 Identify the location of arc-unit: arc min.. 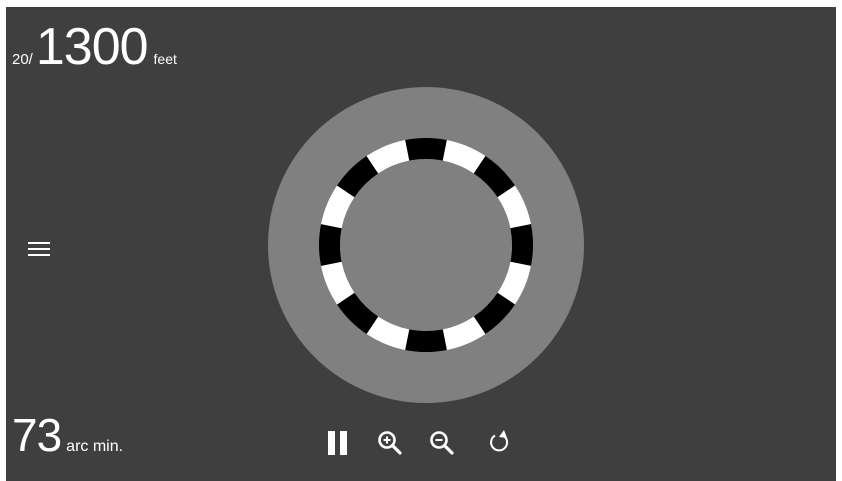
(95, 446).